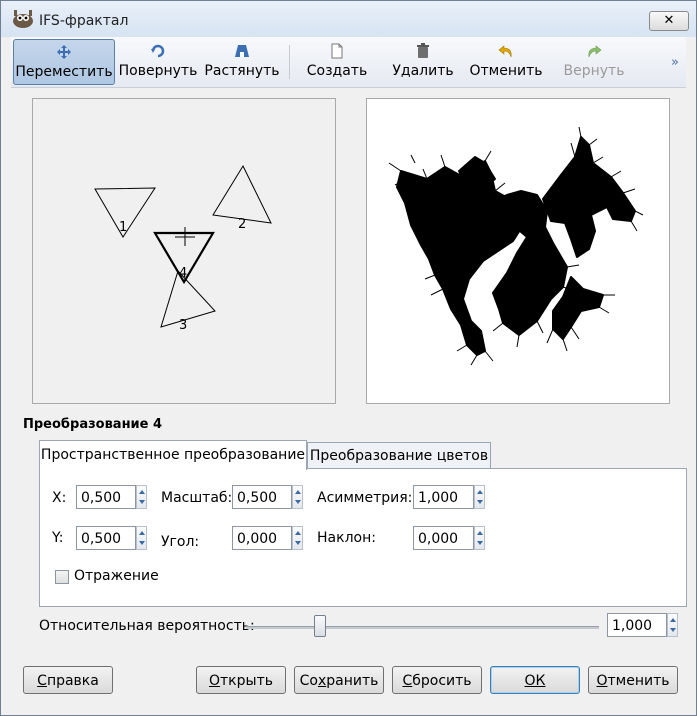 The image size is (697, 716). Describe the element at coordinates (594, 61) in the screenshot. I see `redo-button: Вернуть` at that location.